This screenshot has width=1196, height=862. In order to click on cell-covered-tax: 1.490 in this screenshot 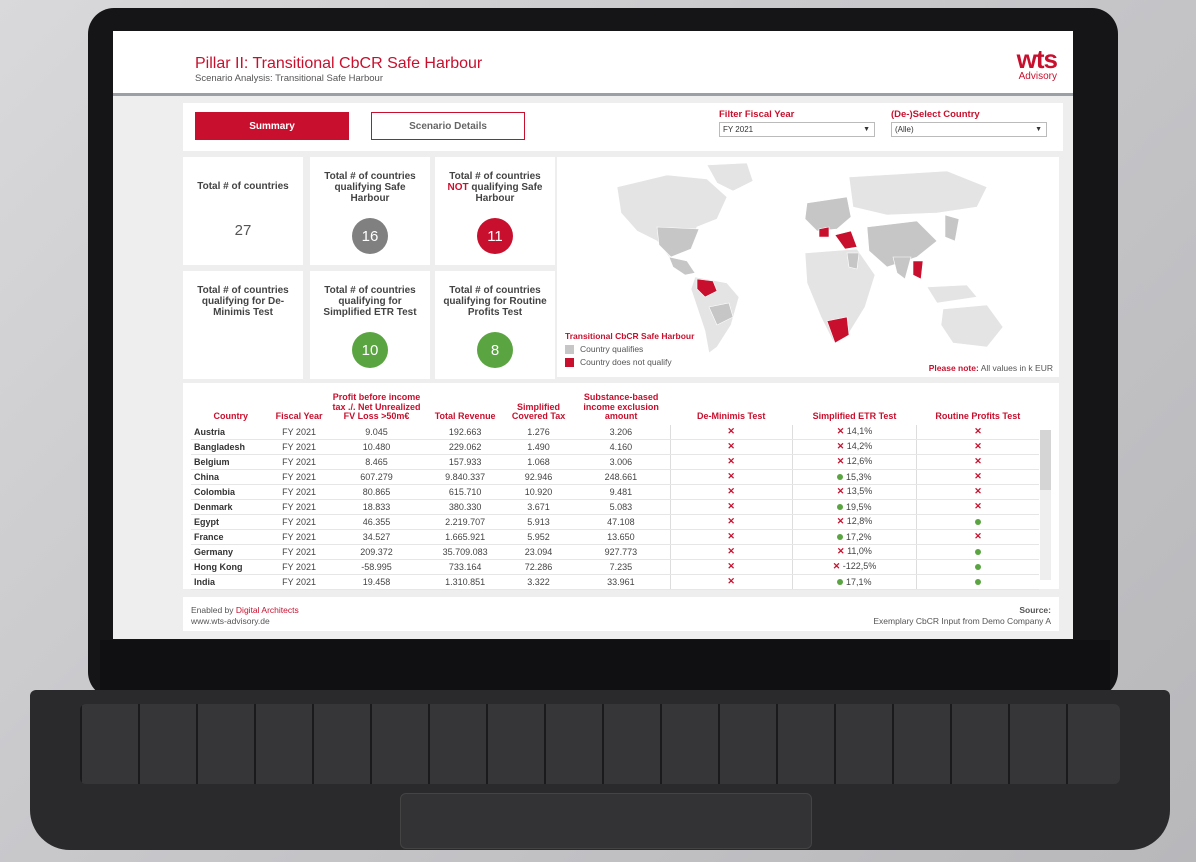, I will do `click(538, 447)`.